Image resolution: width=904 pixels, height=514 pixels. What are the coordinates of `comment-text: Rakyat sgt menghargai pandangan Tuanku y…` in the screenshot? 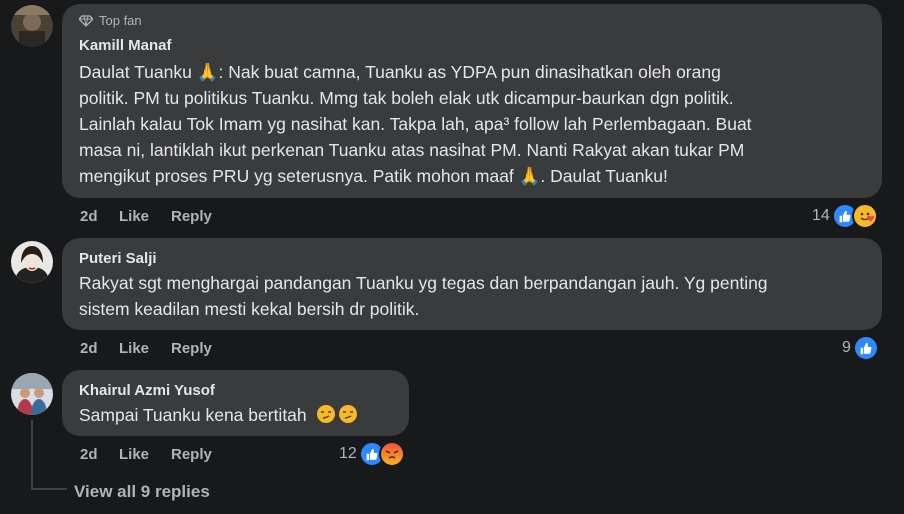 It's located at (473, 296).